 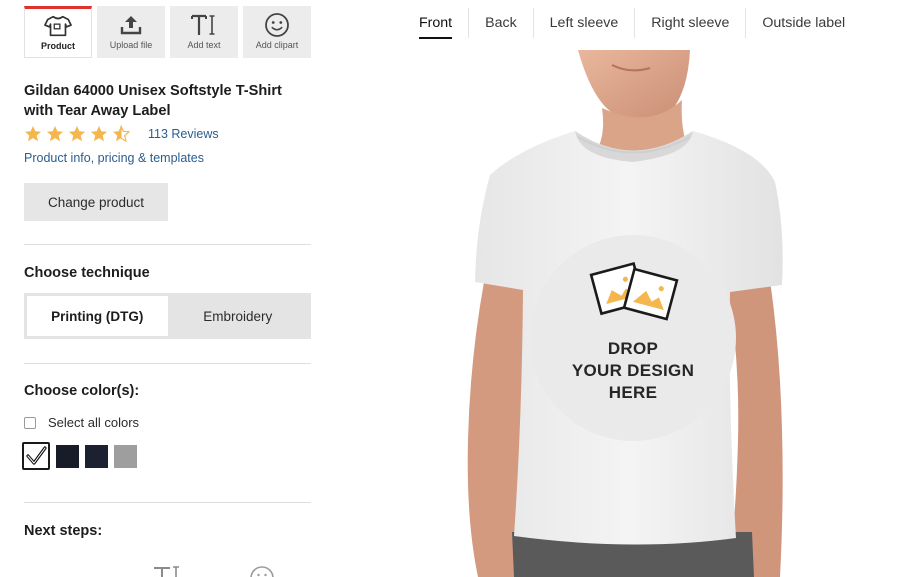 What do you see at coordinates (114, 158) in the screenshot?
I see `product-info-link: Product info, pricing & templates` at bounding box center [114, 158].